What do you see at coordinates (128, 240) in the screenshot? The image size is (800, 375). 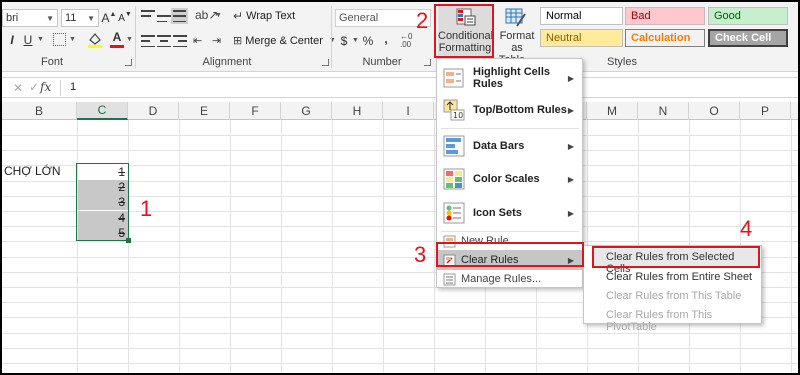 I see `fill-handle` at bounding box center [128, 240].